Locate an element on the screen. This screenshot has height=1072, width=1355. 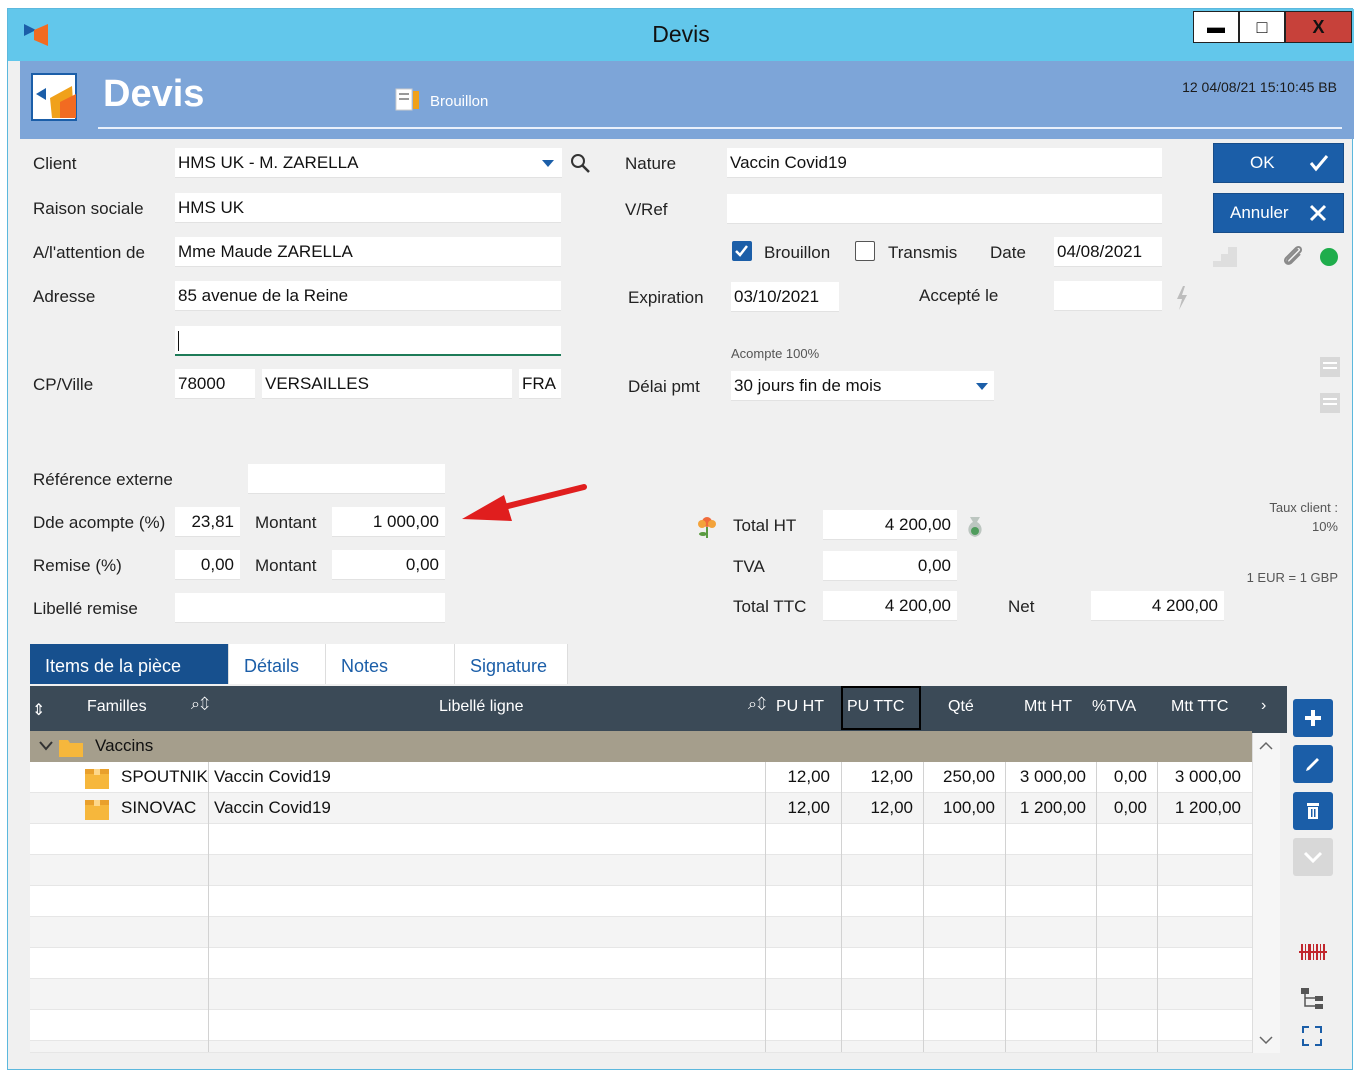
pays-field: FRA is located at coordinates (540, 384).